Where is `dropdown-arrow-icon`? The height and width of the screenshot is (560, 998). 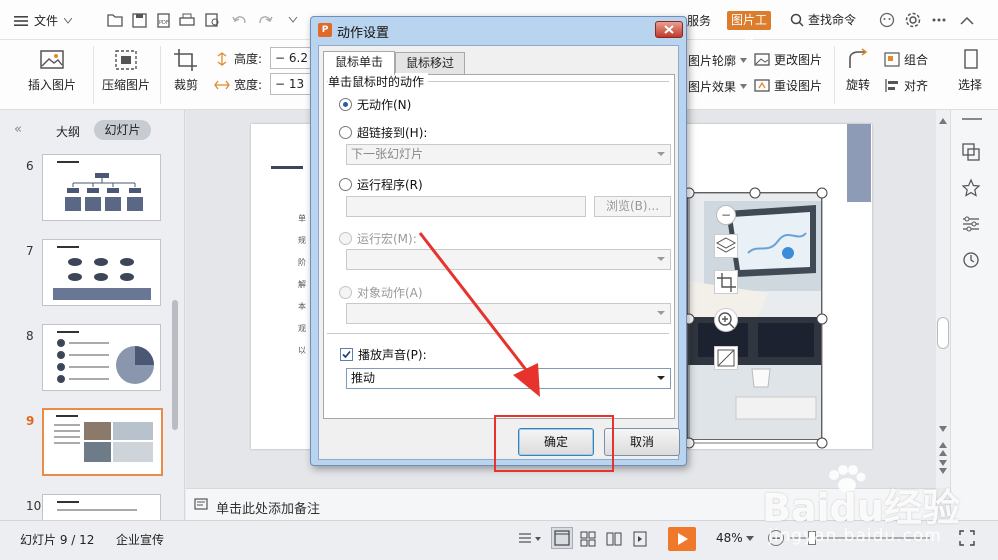 dropdown-arrow-icon is located at coordinates (661, 259).